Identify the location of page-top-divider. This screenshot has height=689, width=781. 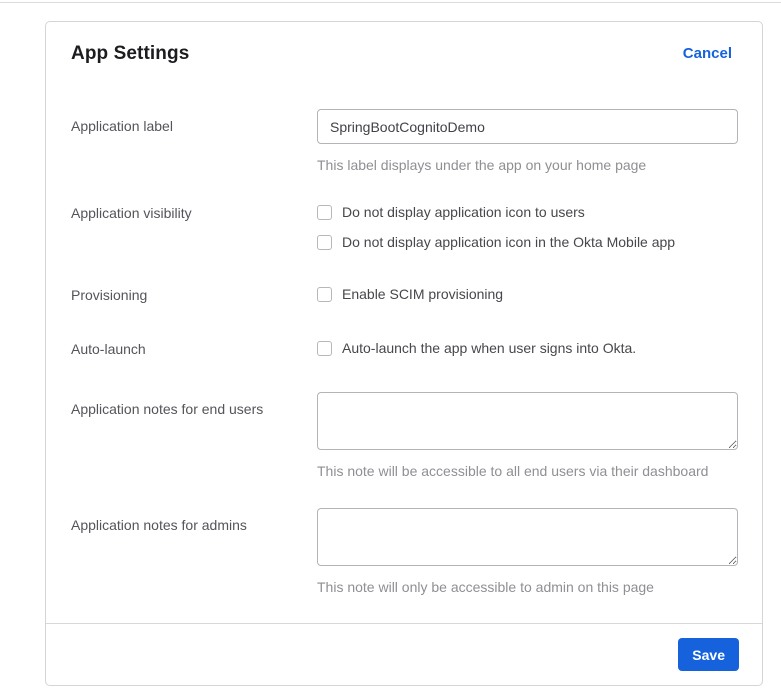
(390, 2).